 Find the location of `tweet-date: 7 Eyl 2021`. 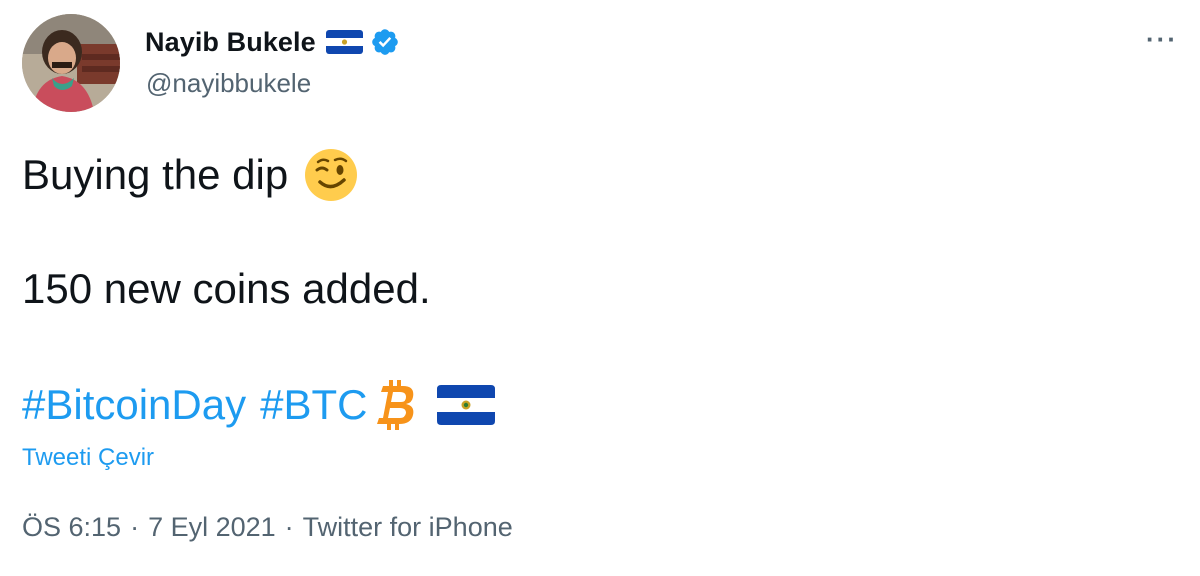

tweet-date: 7 Eyl 2021 is located at coordinates (212, 527).